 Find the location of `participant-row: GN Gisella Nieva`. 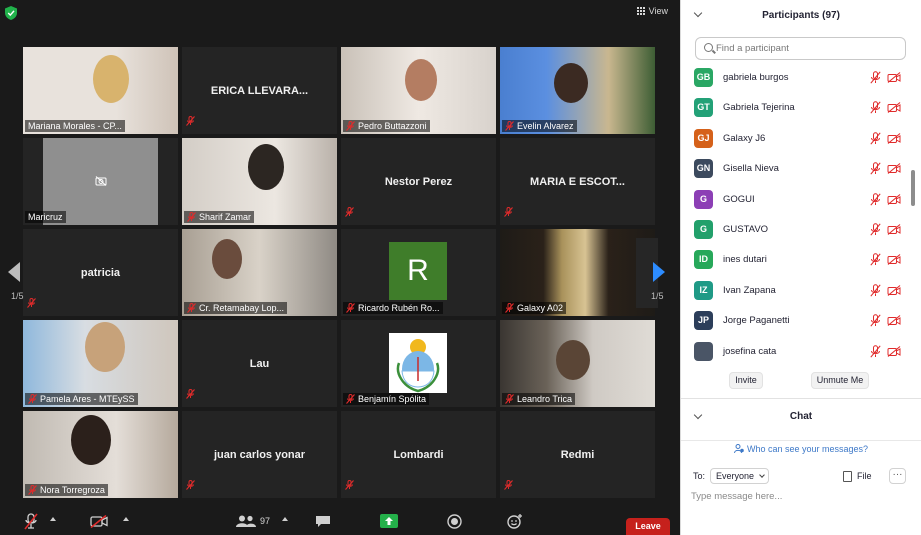

participant-row: GN Gisella Nieva is located at coordinates (797, 169).